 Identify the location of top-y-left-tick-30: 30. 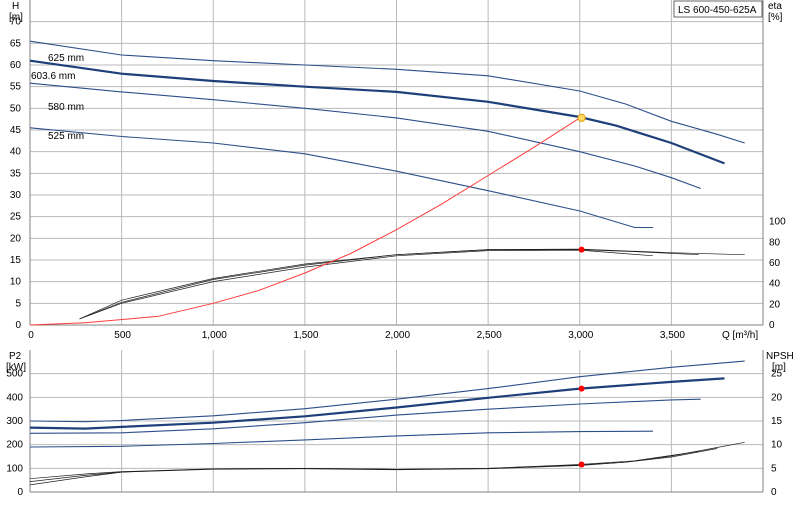
(16, 195).